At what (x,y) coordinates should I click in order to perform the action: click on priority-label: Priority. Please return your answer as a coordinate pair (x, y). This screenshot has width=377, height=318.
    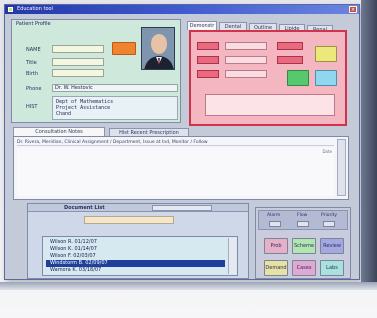
    Looking at the image, I should click on (329, 215).